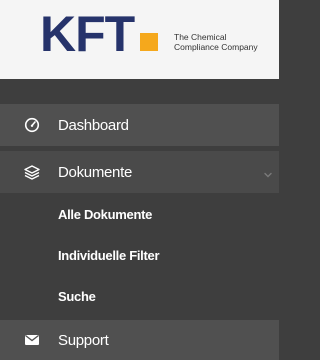 The height and width of the screenshot is (360, 320). I want to click on sidebar-subitem-label: Individuelle Filter, so click(109, 255).